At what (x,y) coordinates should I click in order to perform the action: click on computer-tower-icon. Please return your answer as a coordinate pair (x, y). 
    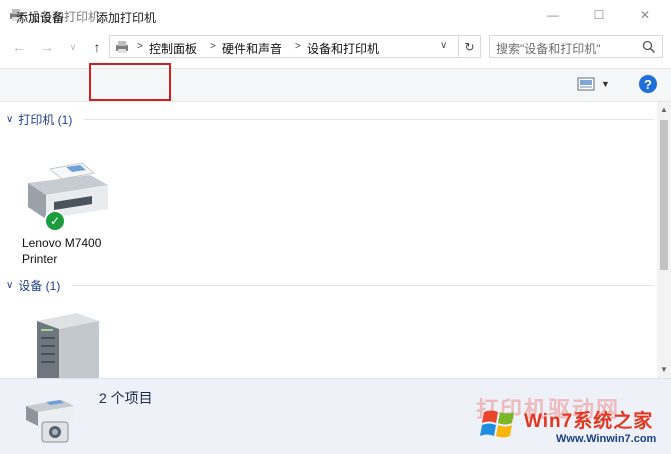
    Looking at the image, I should click on (68, 342).